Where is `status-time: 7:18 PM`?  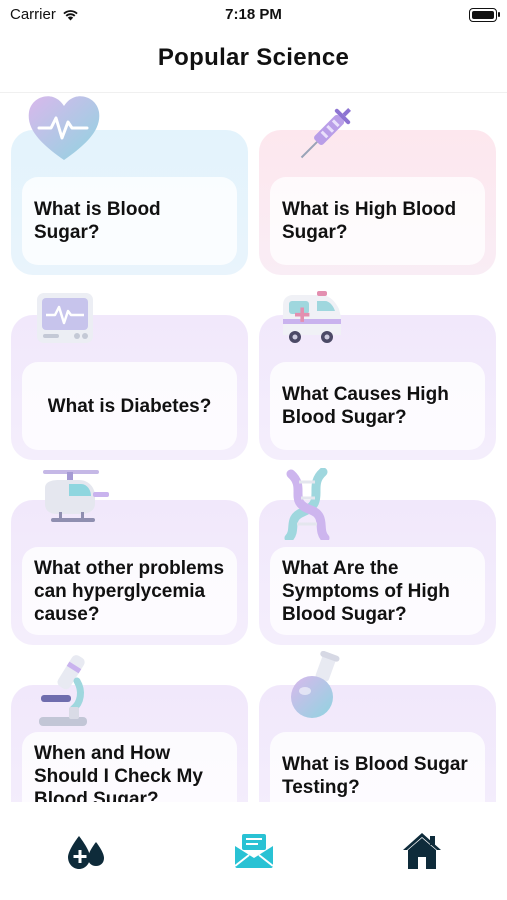 status-time: 7:18 PM is located at coordinates (253, 14).